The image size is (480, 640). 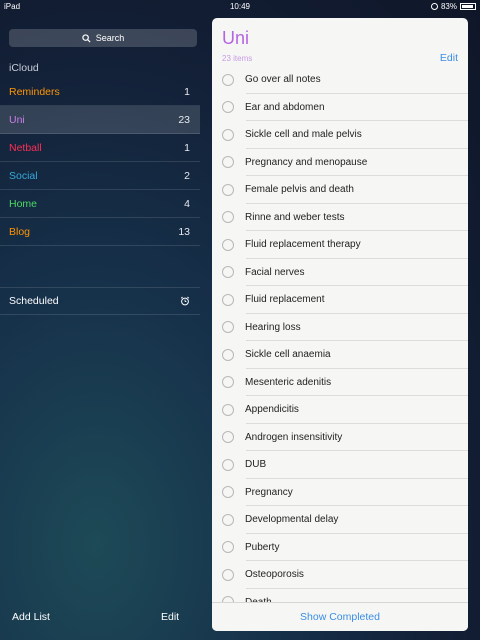 What do you see at coordinates (34, 301) in the screenshot?
I see `scheduled-label: Scheduled` at bounding box center [34, 301].